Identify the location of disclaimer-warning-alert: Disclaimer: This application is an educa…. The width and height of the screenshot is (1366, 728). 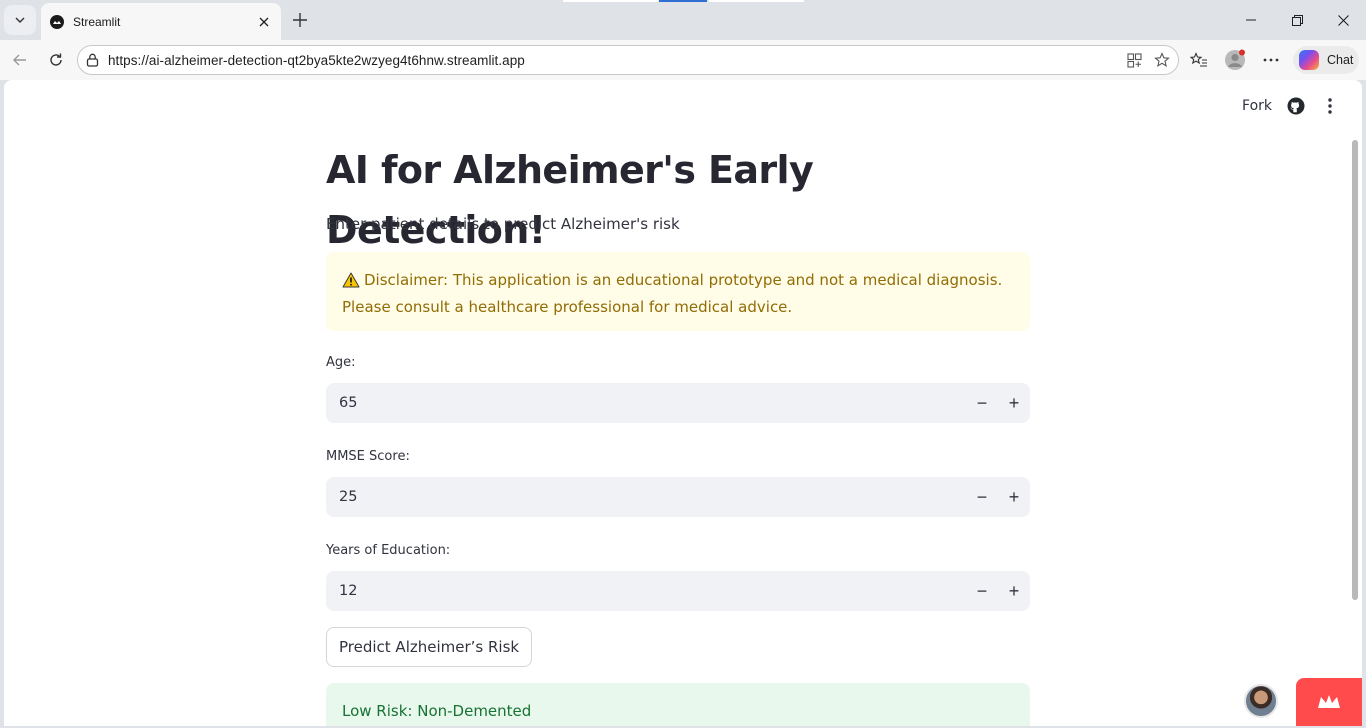
(678, 291).